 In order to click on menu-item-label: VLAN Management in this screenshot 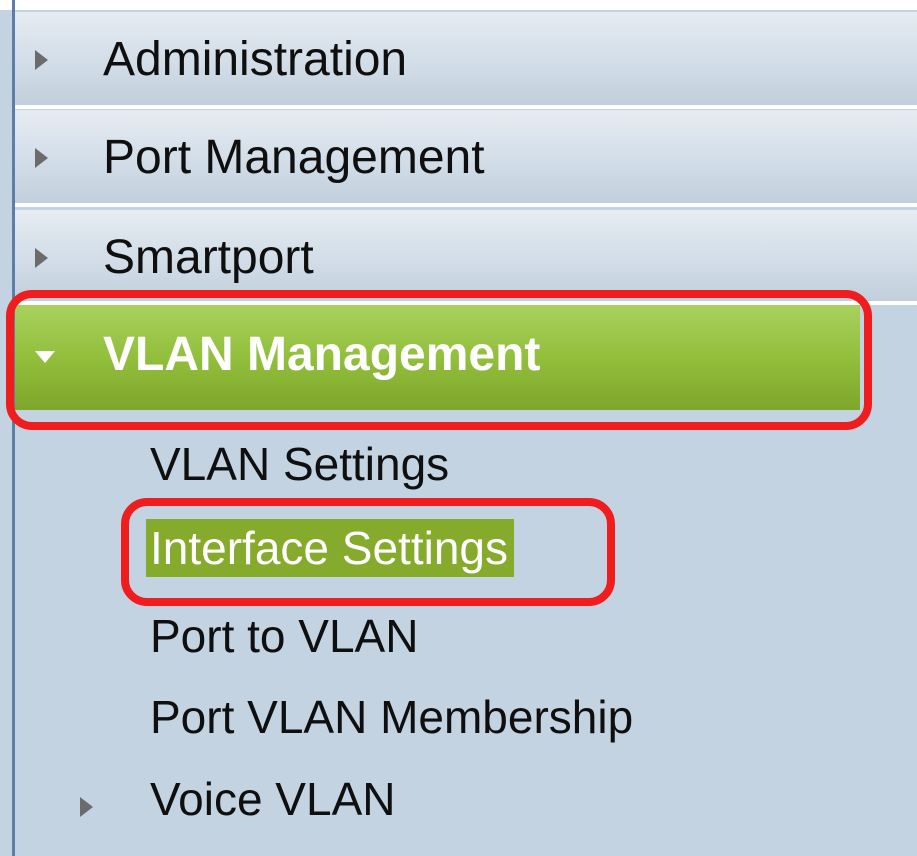, I will do `click(322, 354)`.